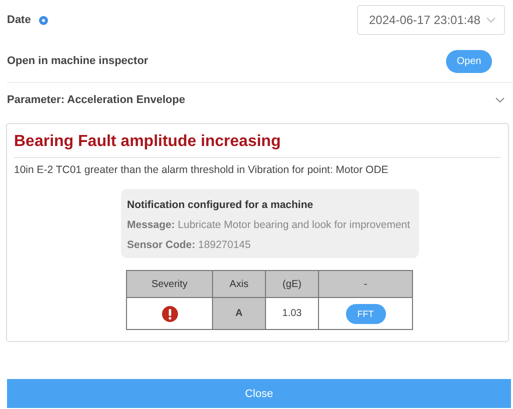 This screenshot has height=409, width=513. Describe the element at coordinates (257, 141) in the screenshot. I see `alert-title: Bearing Fault amplitude increasing` at that location.